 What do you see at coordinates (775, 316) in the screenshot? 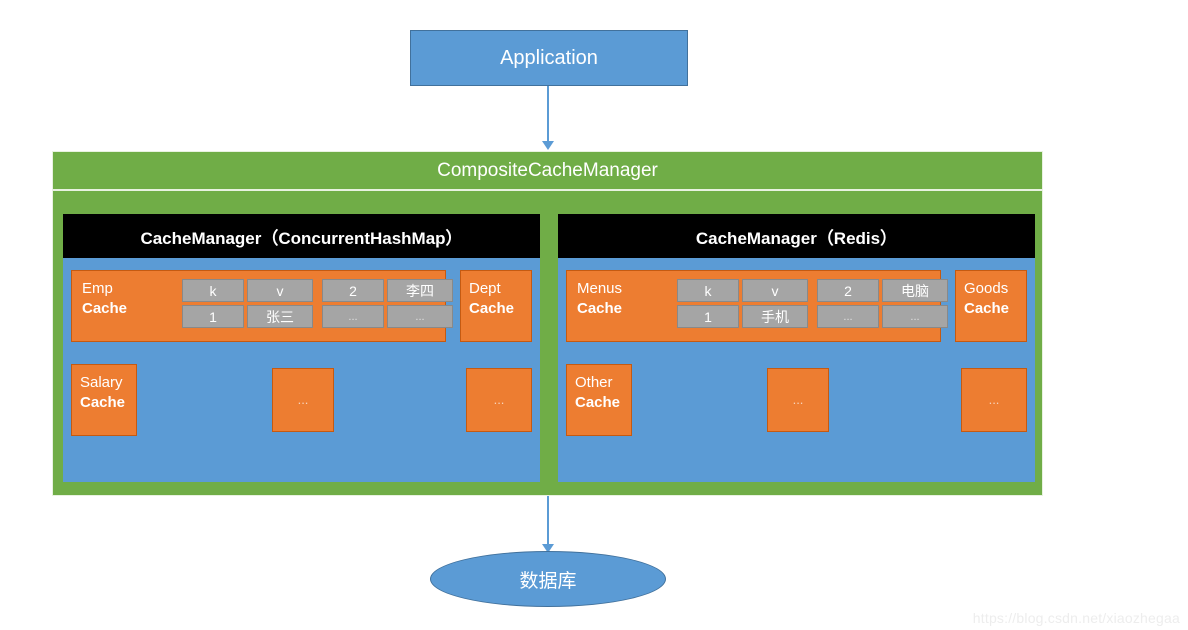
I see `kv-cell: 手机` at bounding box center [775, 316].